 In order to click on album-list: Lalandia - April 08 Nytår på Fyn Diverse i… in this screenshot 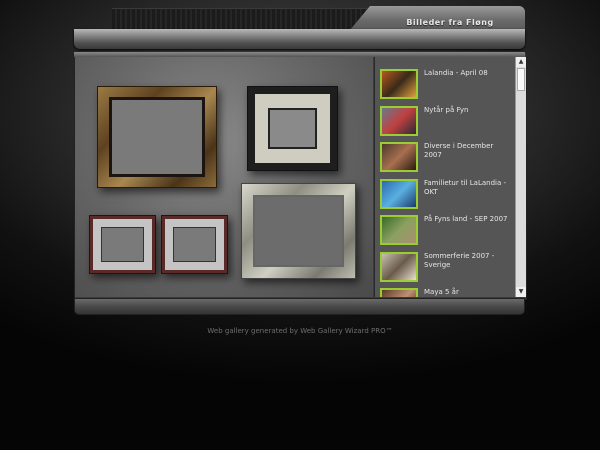, I will do `click(445, 177)`.